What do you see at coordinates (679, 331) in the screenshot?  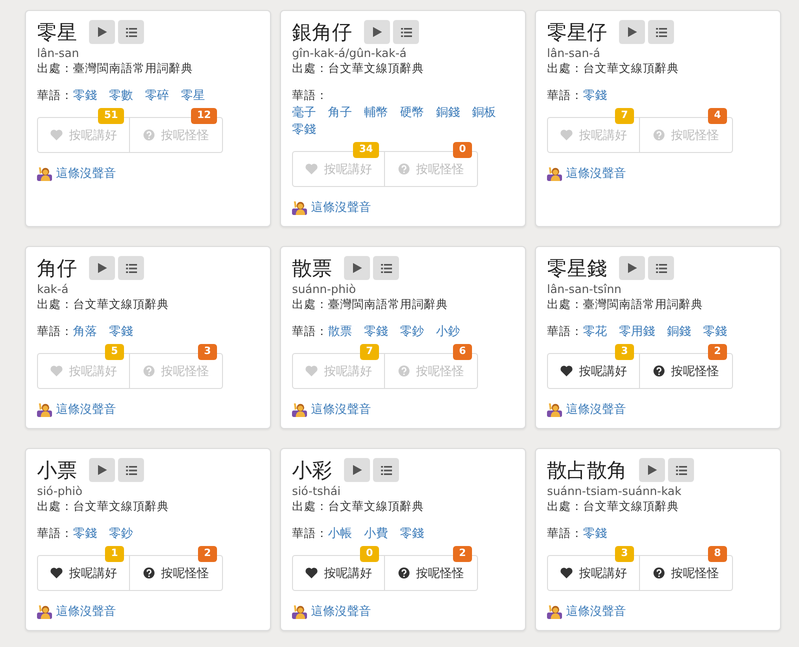 I see `mandarin-link: 銅錢` at bounding box center [679, 331].